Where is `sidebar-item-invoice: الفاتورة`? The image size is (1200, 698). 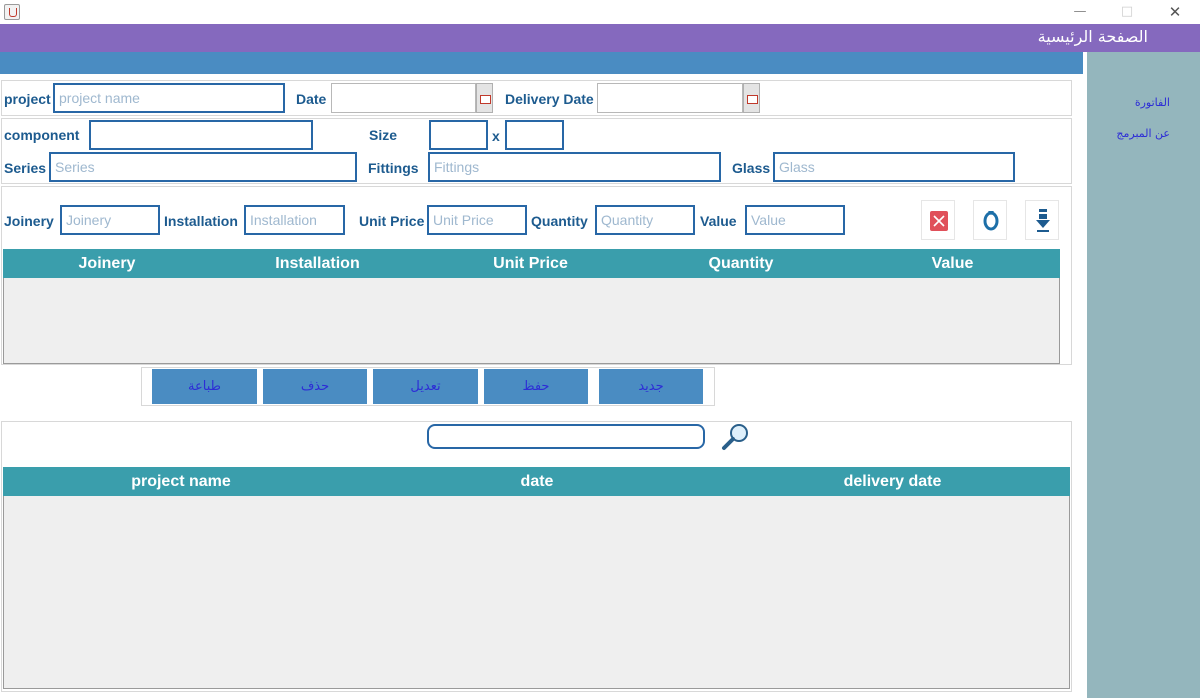
sidebar-item-invoice: الفاتورة is located at coordinates (1152, 102).